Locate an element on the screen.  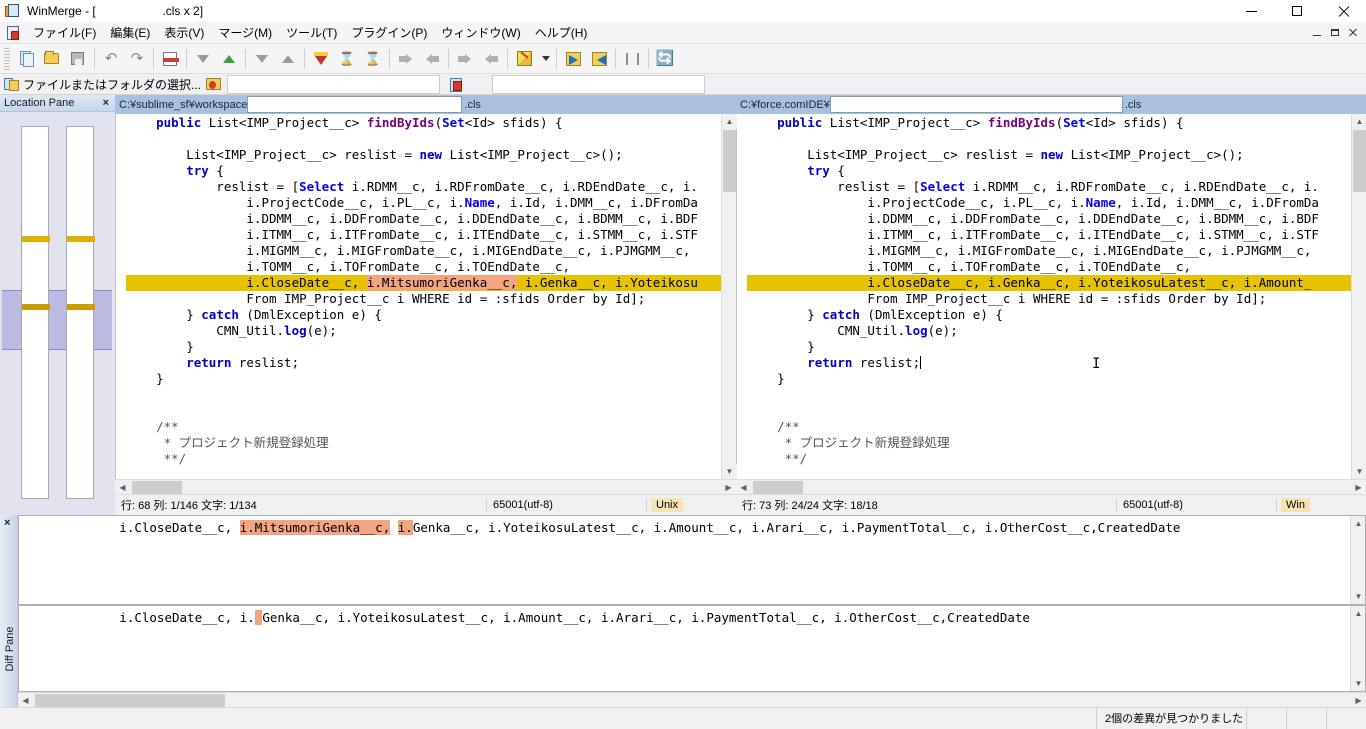
maximize-button is located at coordinates (1297, 11).